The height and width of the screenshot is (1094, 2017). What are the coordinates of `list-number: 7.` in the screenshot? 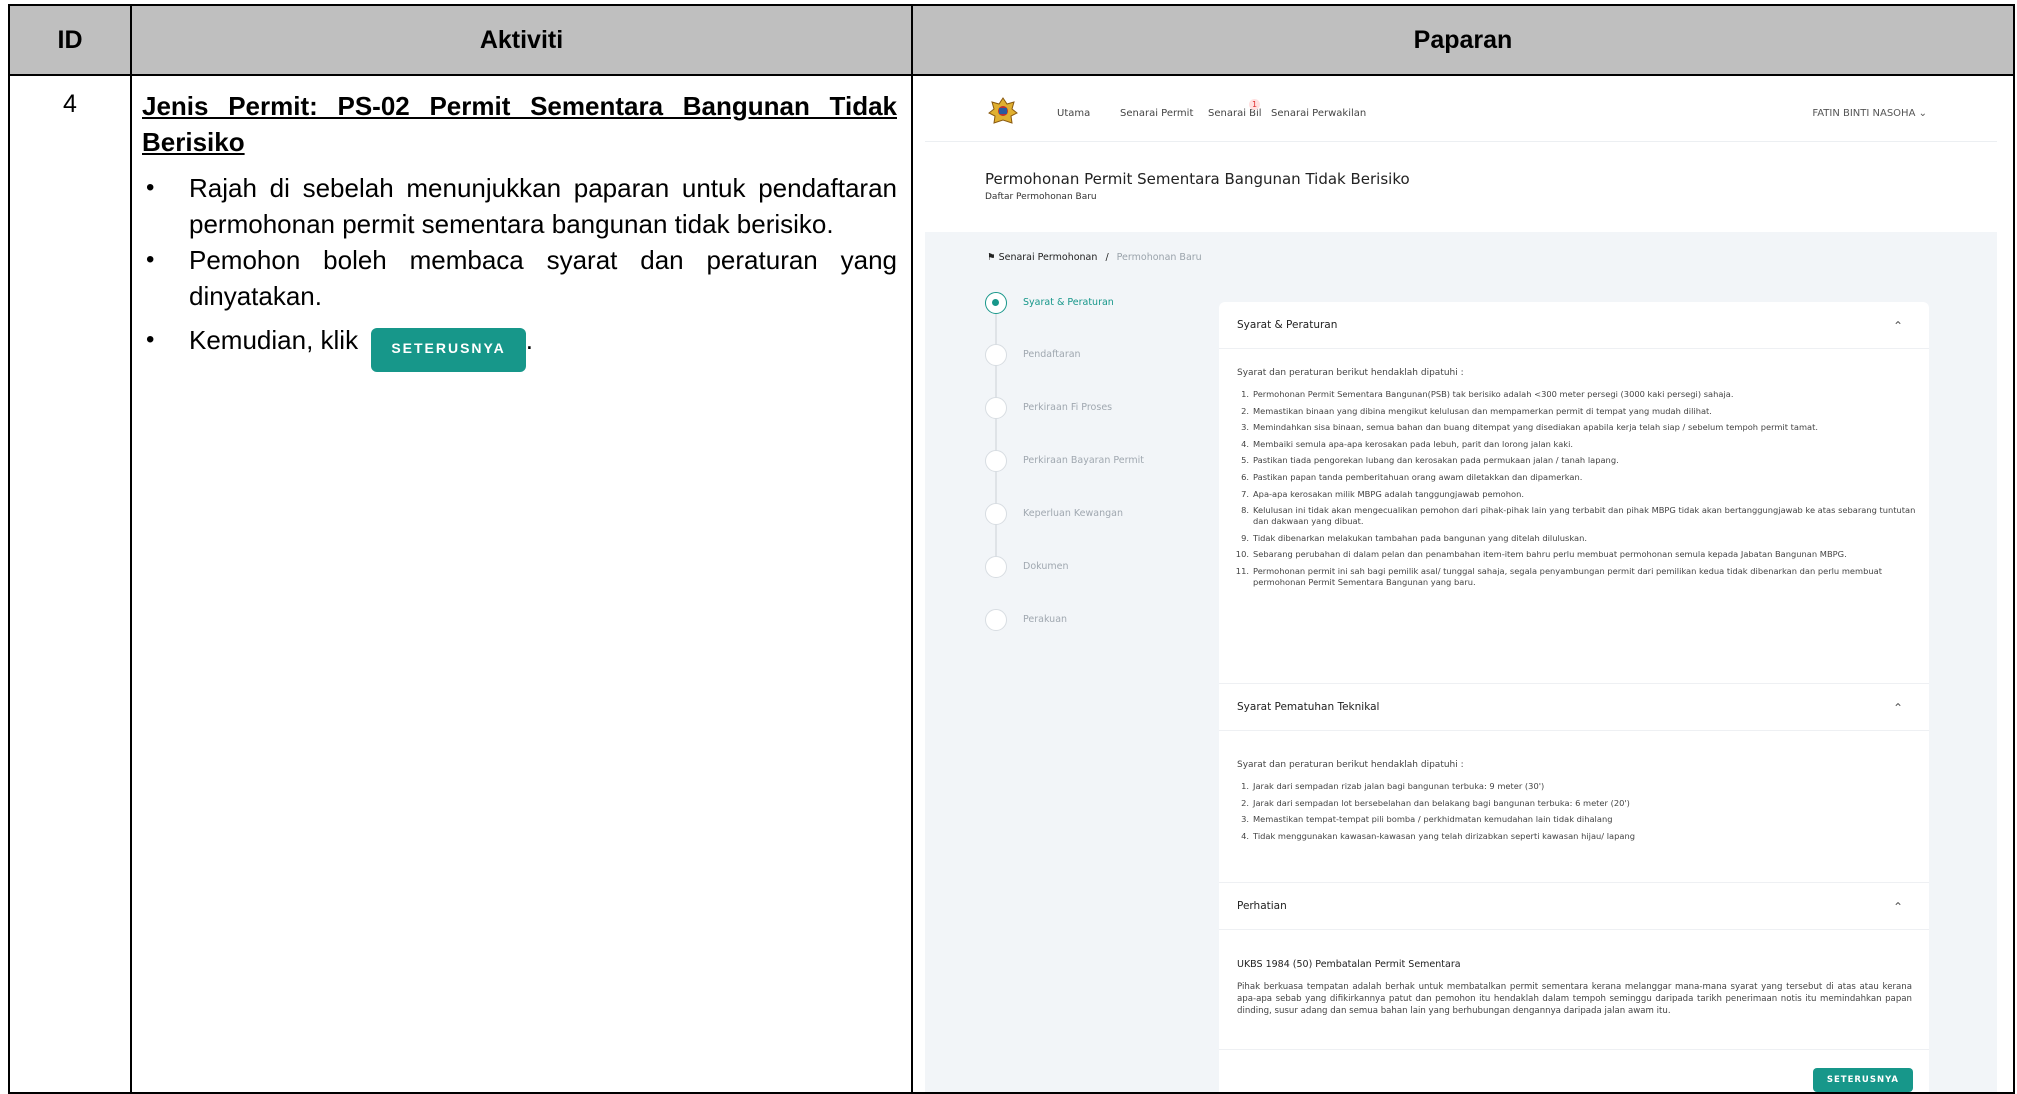 It's located at (1245, 493).